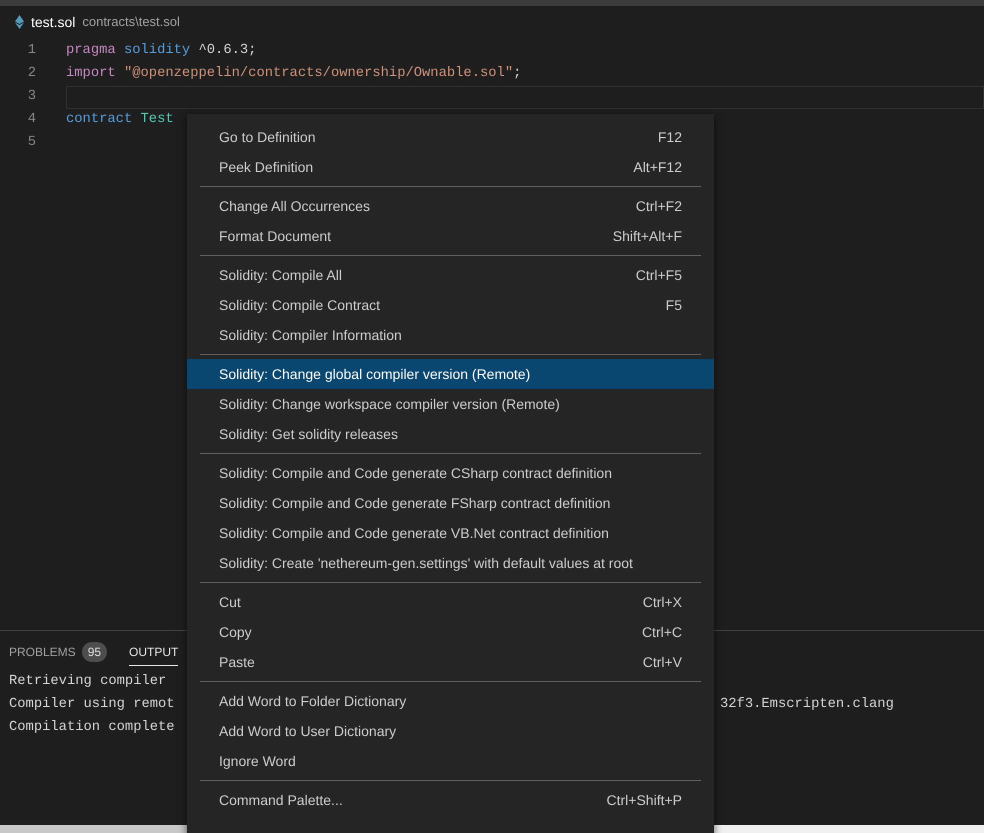 The width and height of the screenshot is (984, 833). I want to click on menu-item: Change All Occurrences Ctrl+F2, so click(450, 206).